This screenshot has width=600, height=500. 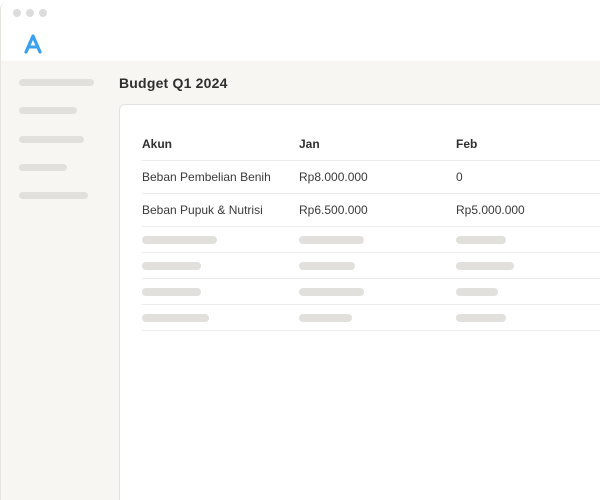 I want to click on title-bar, so click(x=300, y=14).